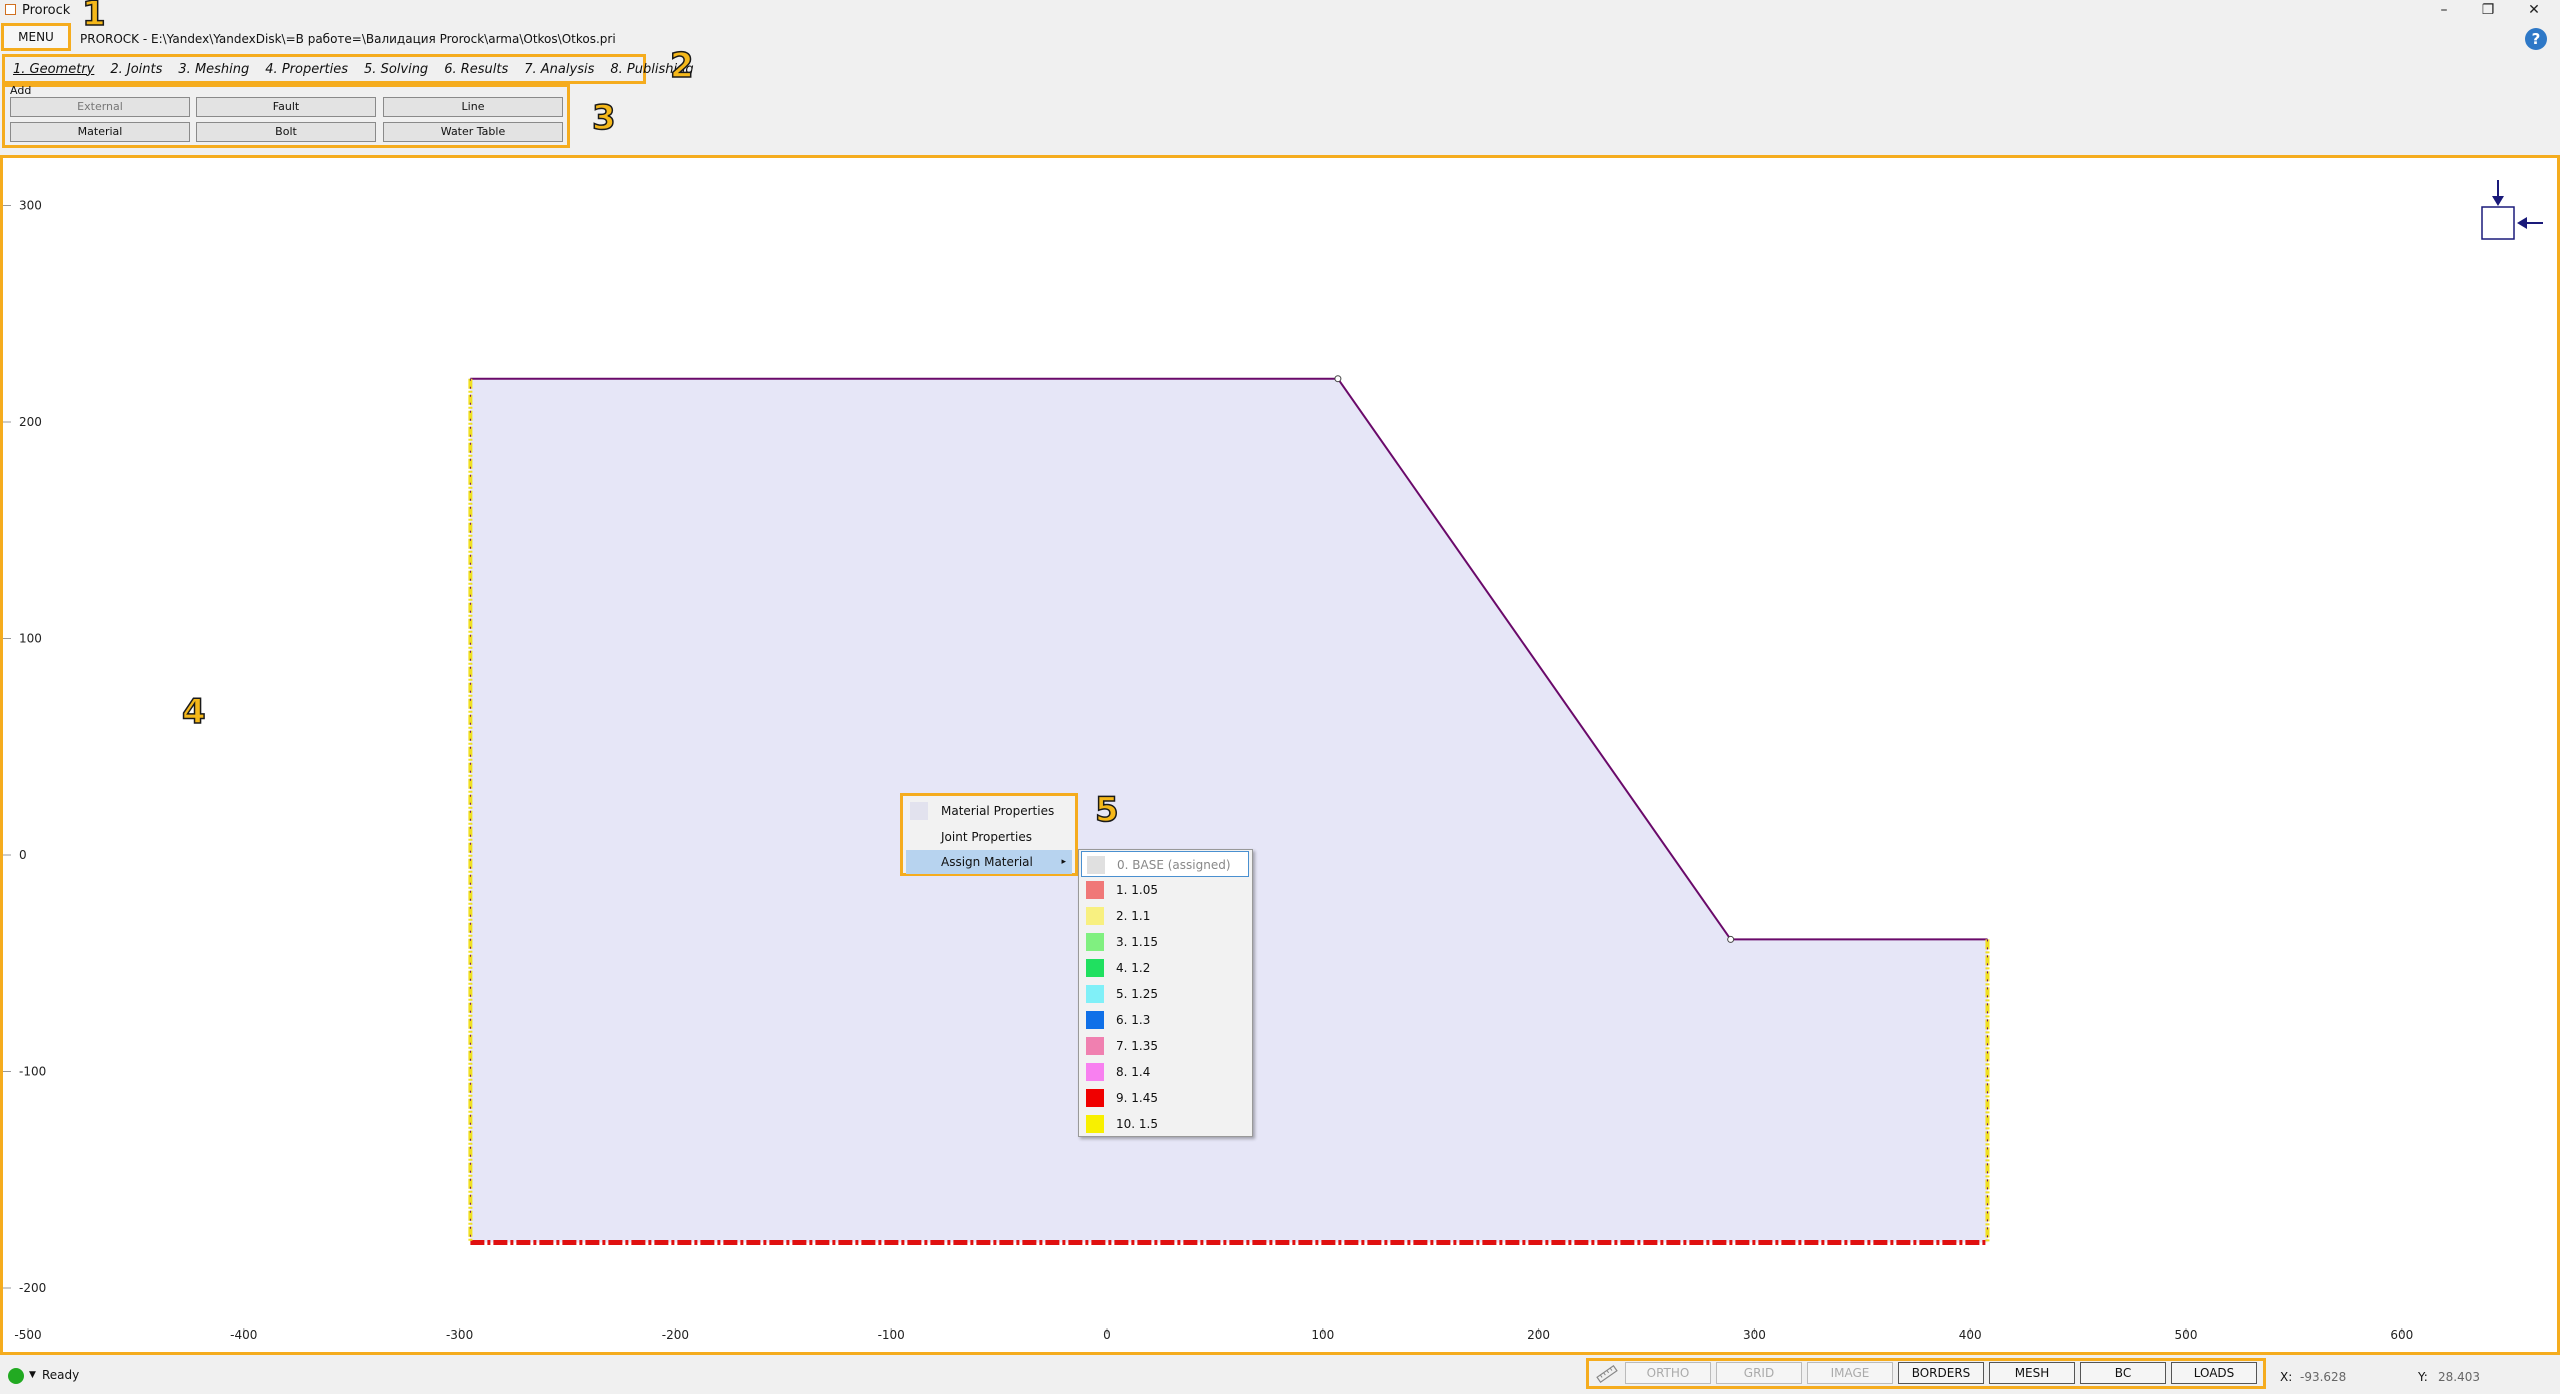  Describe the element at coordinates (675, 1335) in the screenshot. I see `x-tick-label: -200` at that location.